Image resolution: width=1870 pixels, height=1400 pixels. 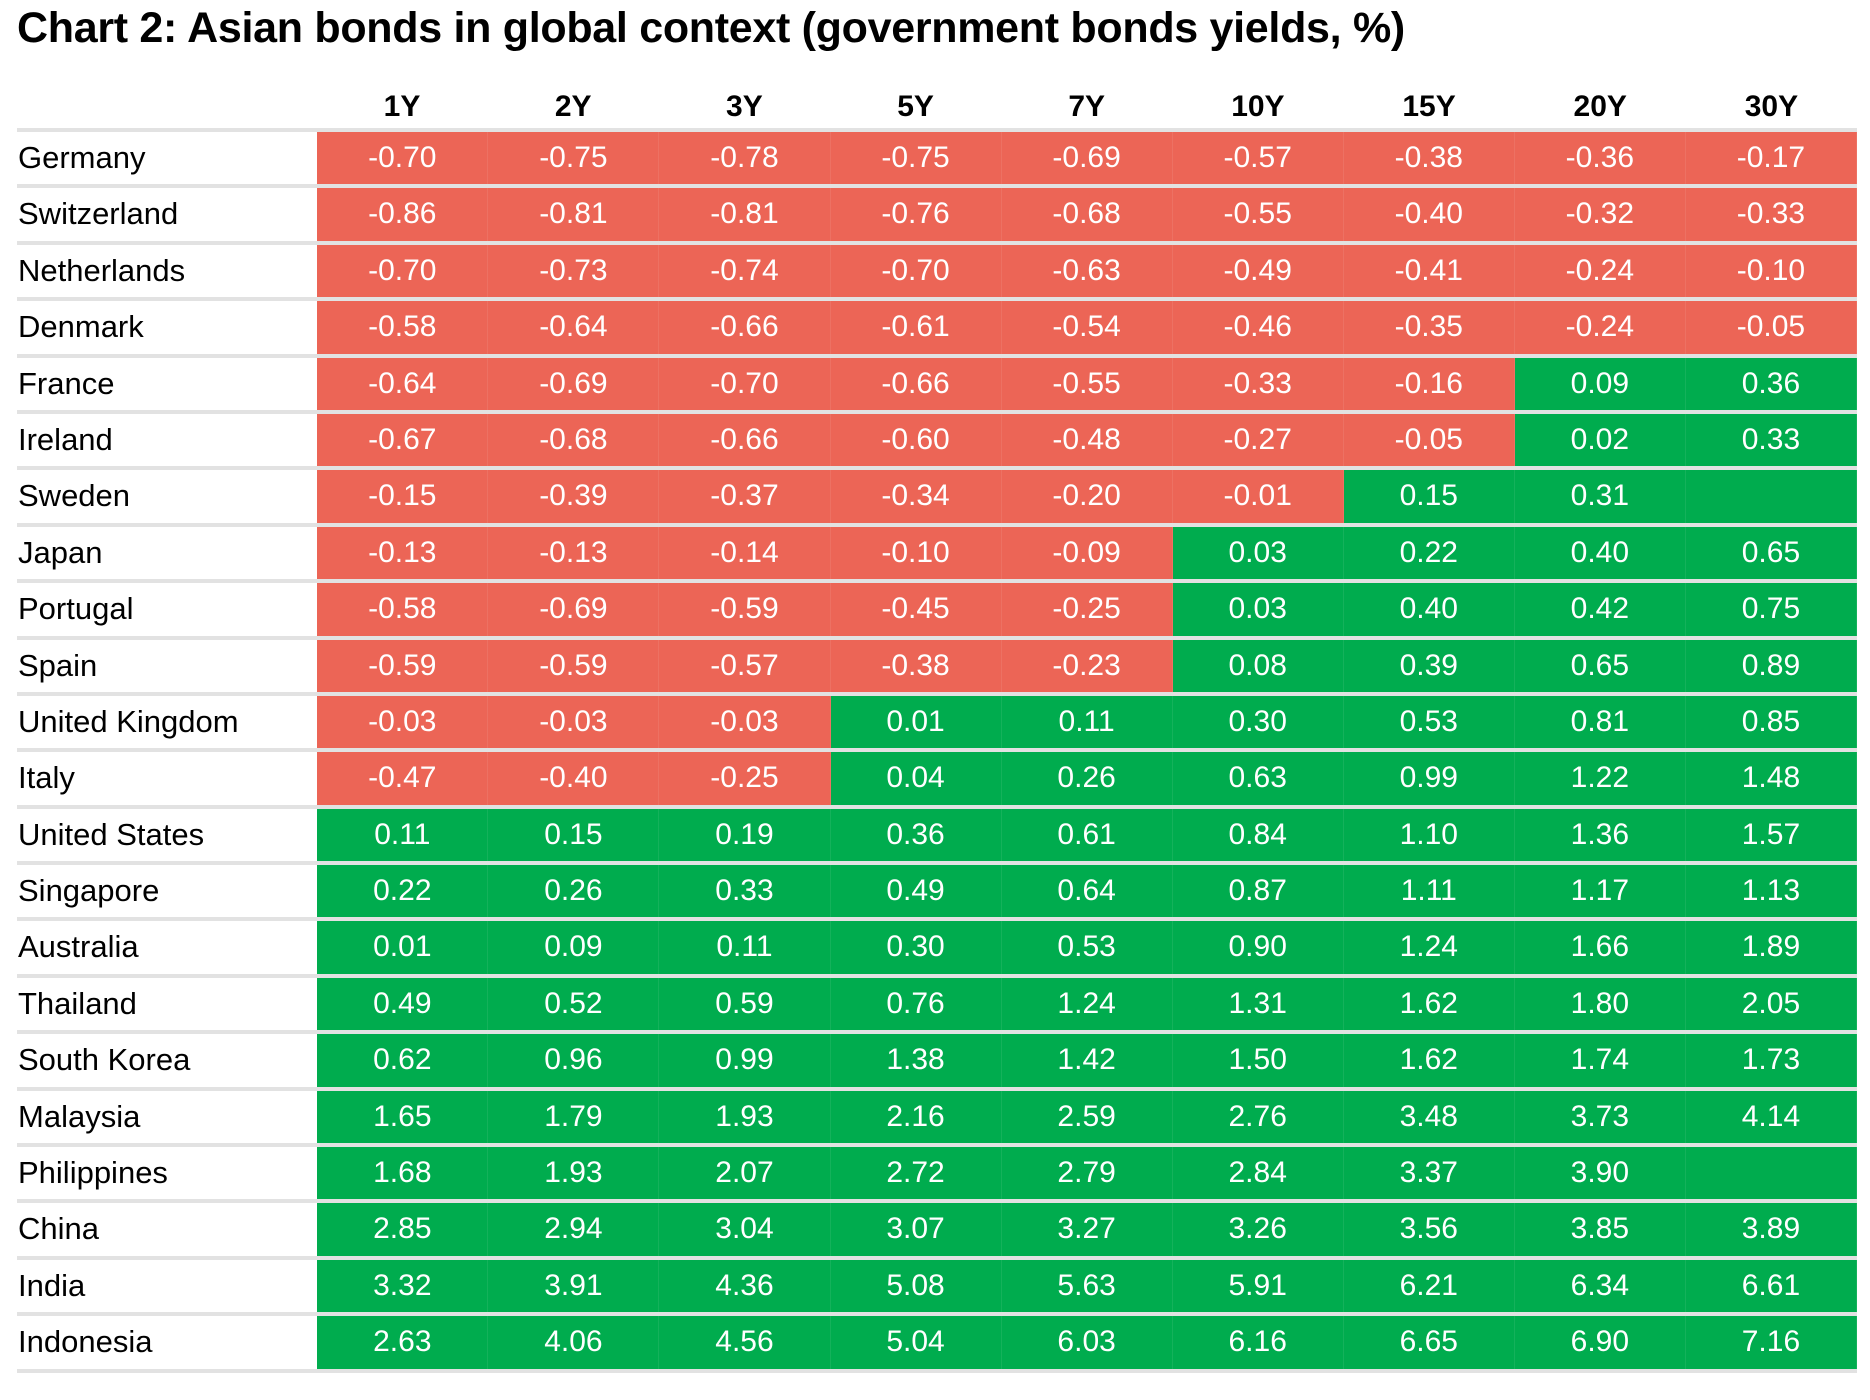 I want to click on yield-cell: 1.57, so click(x=1771, y=835).